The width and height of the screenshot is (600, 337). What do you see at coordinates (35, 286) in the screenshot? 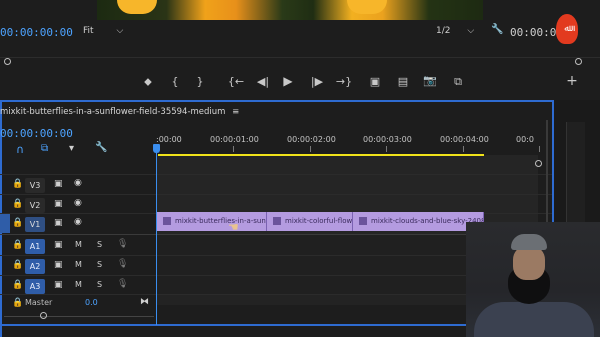
I see `track-label: A3` at bounding box center [35, 286].